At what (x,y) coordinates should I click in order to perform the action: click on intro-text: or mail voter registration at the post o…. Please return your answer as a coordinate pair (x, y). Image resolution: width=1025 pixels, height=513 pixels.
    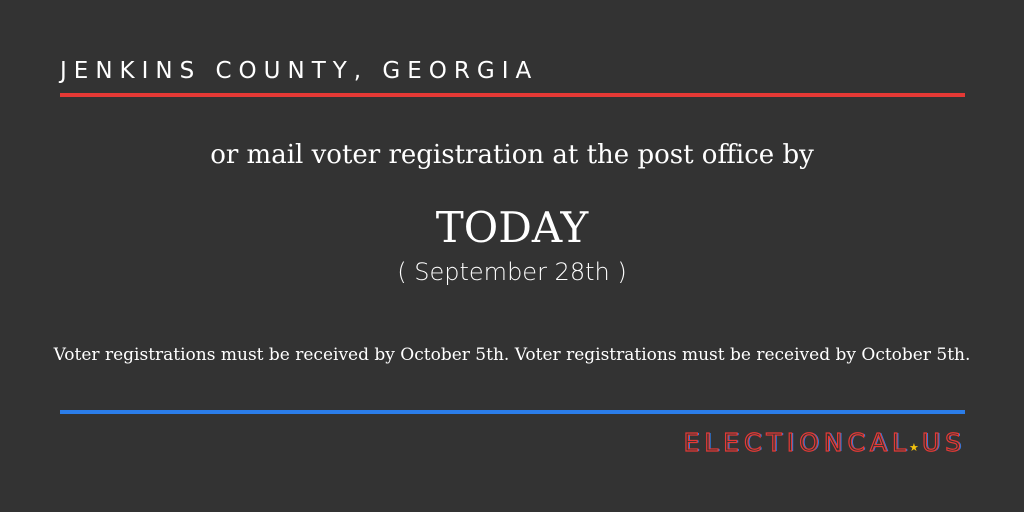
    Looking at the image, I should click on (512, 155).